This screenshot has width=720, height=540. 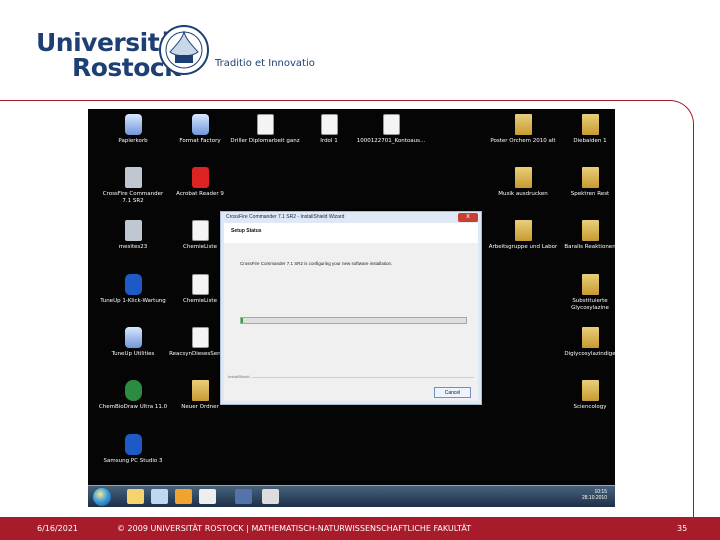 I want to click on desktop-icon: Sciencology, so click(x=585, y=395).